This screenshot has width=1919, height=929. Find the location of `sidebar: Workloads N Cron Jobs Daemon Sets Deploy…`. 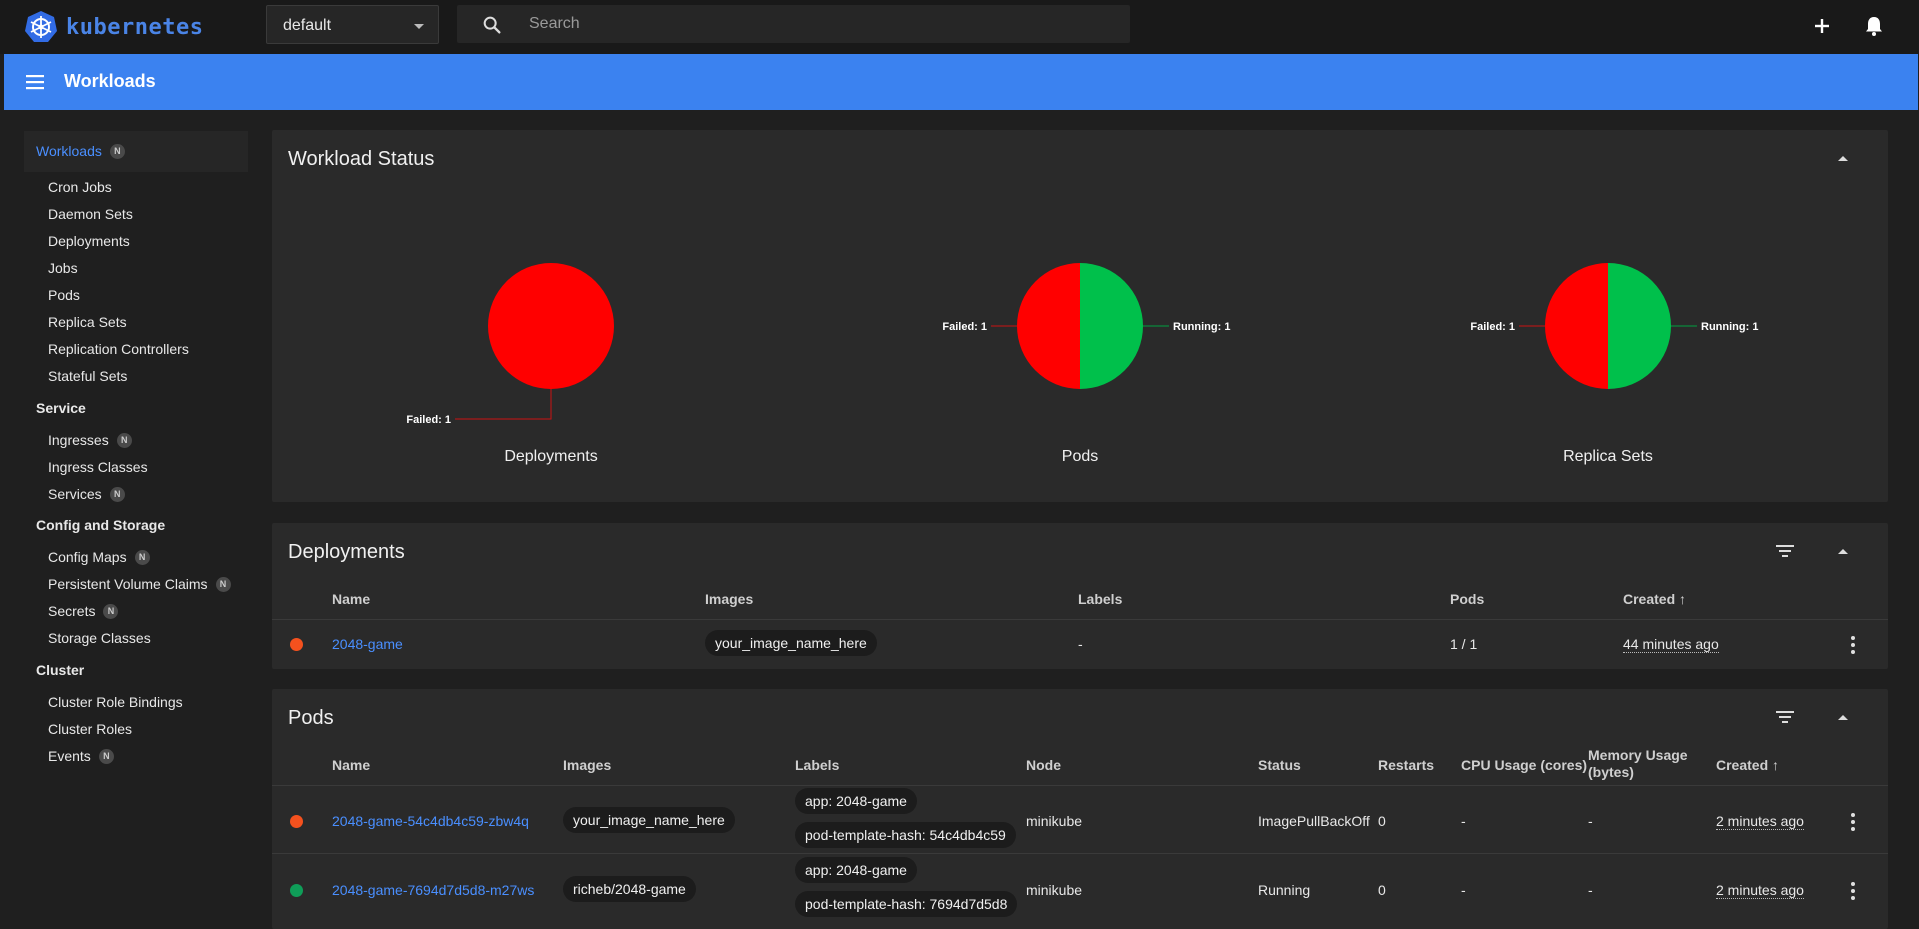

sidebar: Workloads N Cron Jobs Daemon Sets Deploy… is located at coordinates (132, 513).